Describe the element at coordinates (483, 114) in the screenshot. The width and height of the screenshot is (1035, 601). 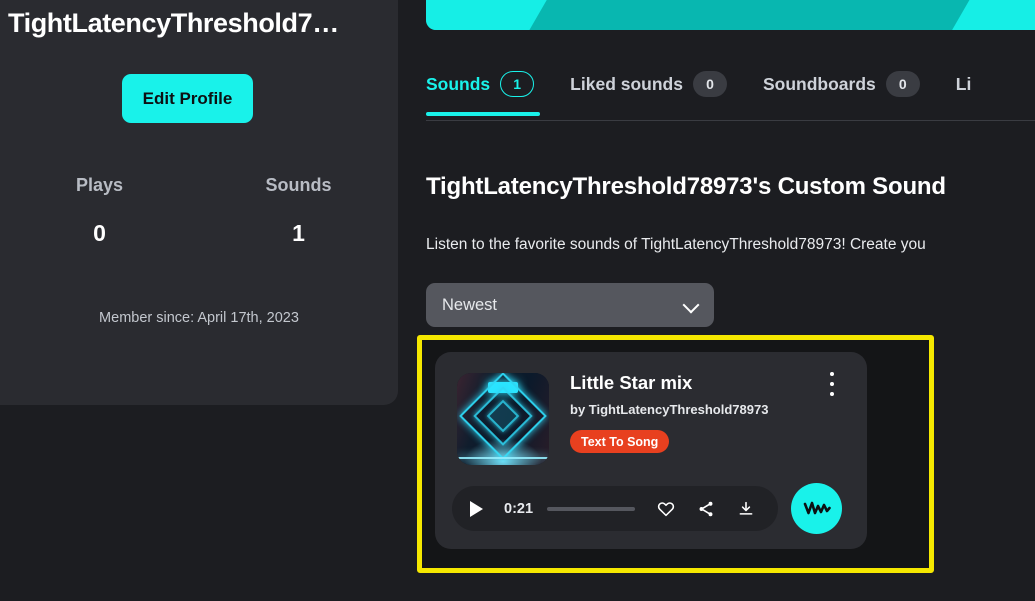
I see `tab-active-underline` at that location.